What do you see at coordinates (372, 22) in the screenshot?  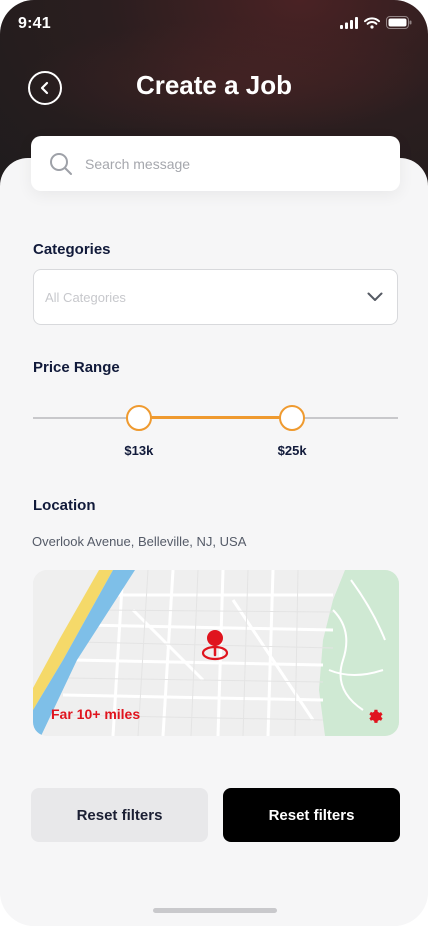 I see `wifi-icon` at bounding box center [372, 22].